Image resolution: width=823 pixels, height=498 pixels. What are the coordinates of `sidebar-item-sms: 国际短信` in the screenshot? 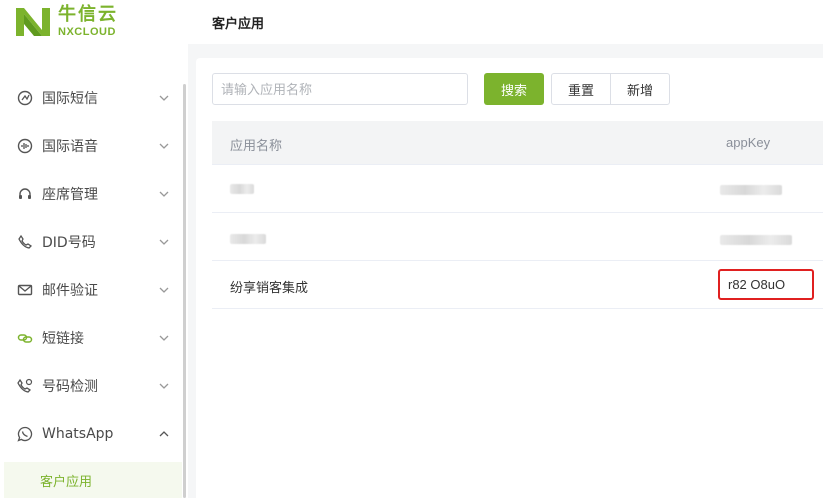 It's located at (92, 98).